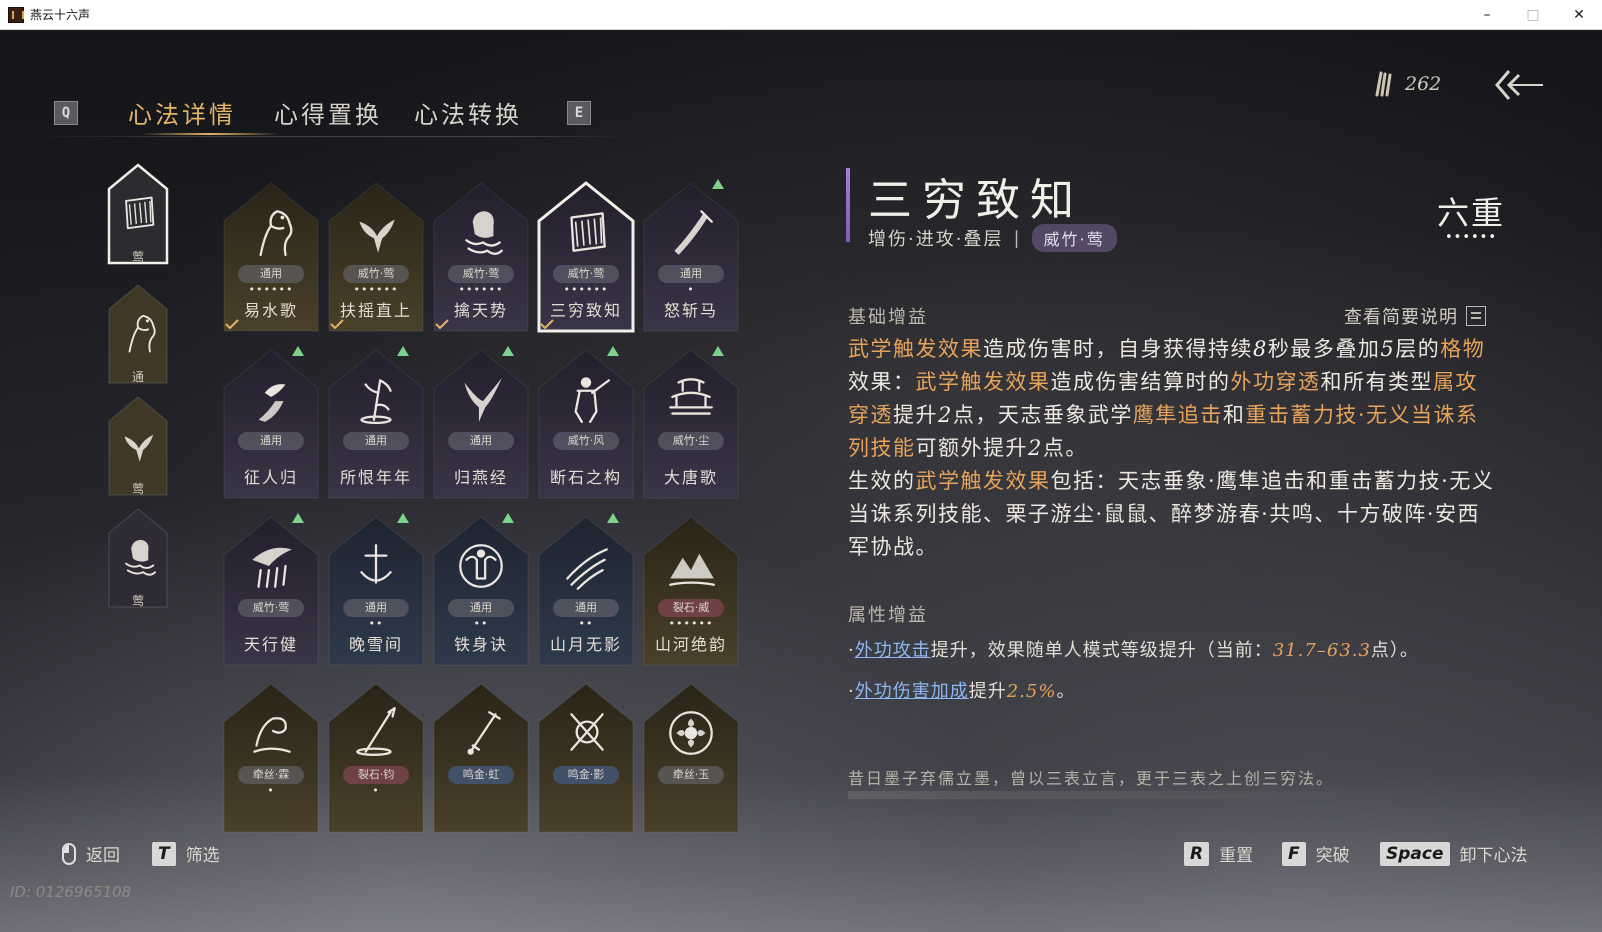 The width and height of the screenshot is (1602, 932). I want to click on currency-display: 262, so click(1407, 84).